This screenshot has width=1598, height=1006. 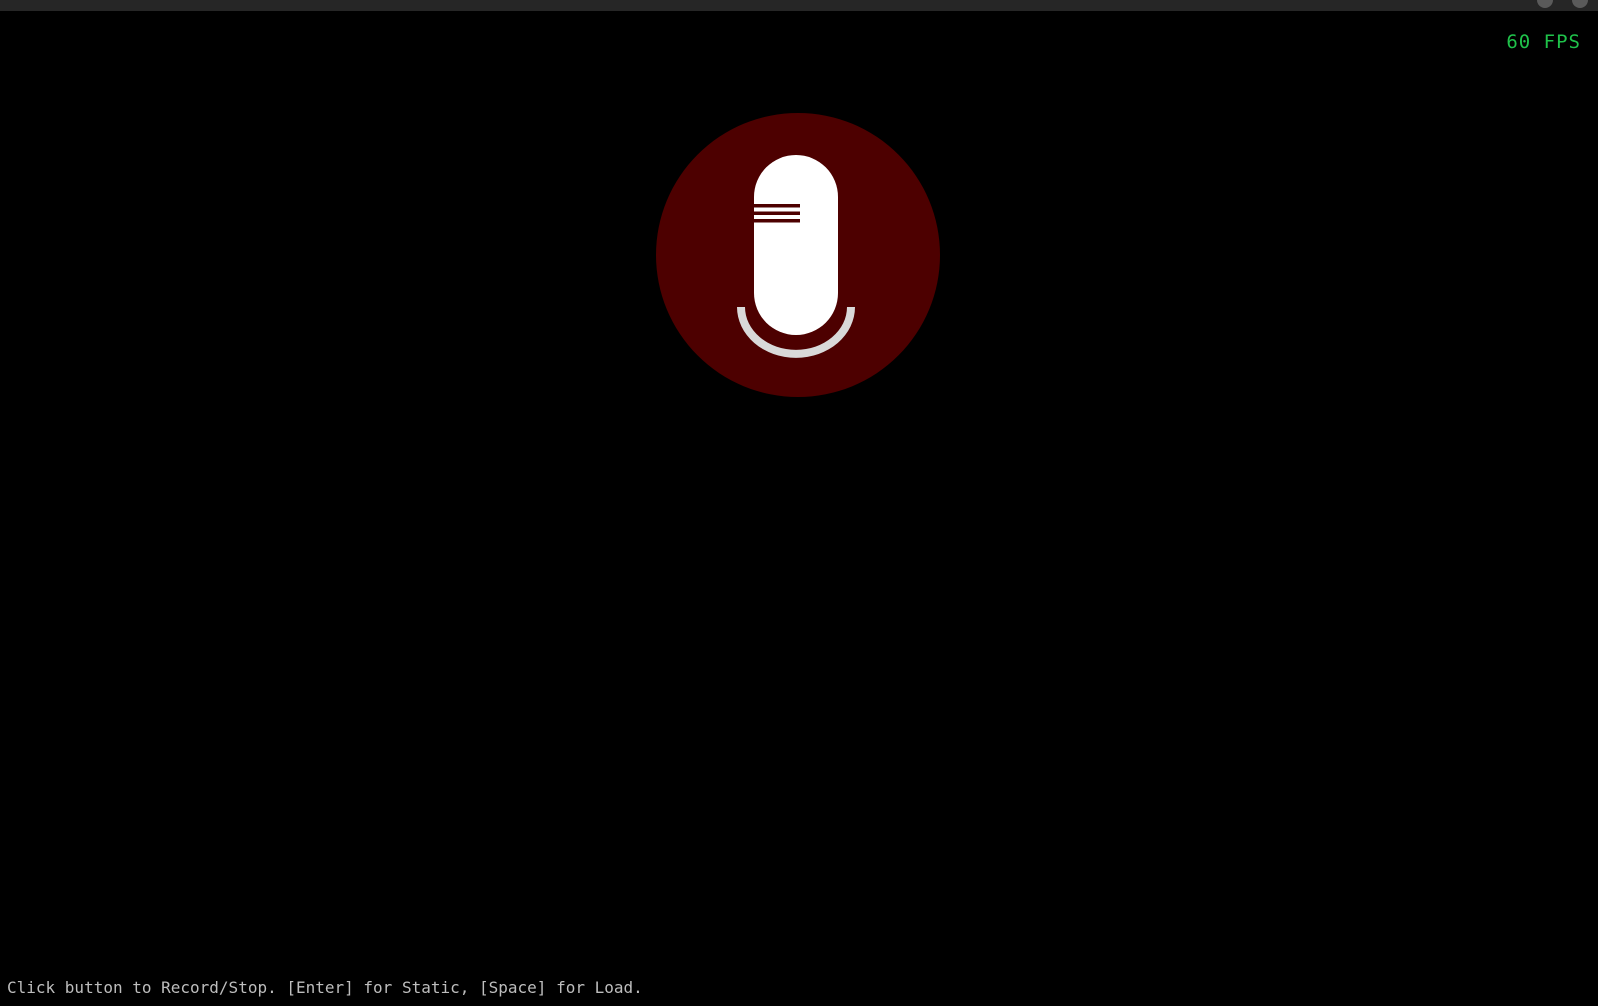 What do you see at coordinates (1543, 42) in the screenshot?
I see `fps-counter: 60 FPS` at bounding box center [1543, 42].